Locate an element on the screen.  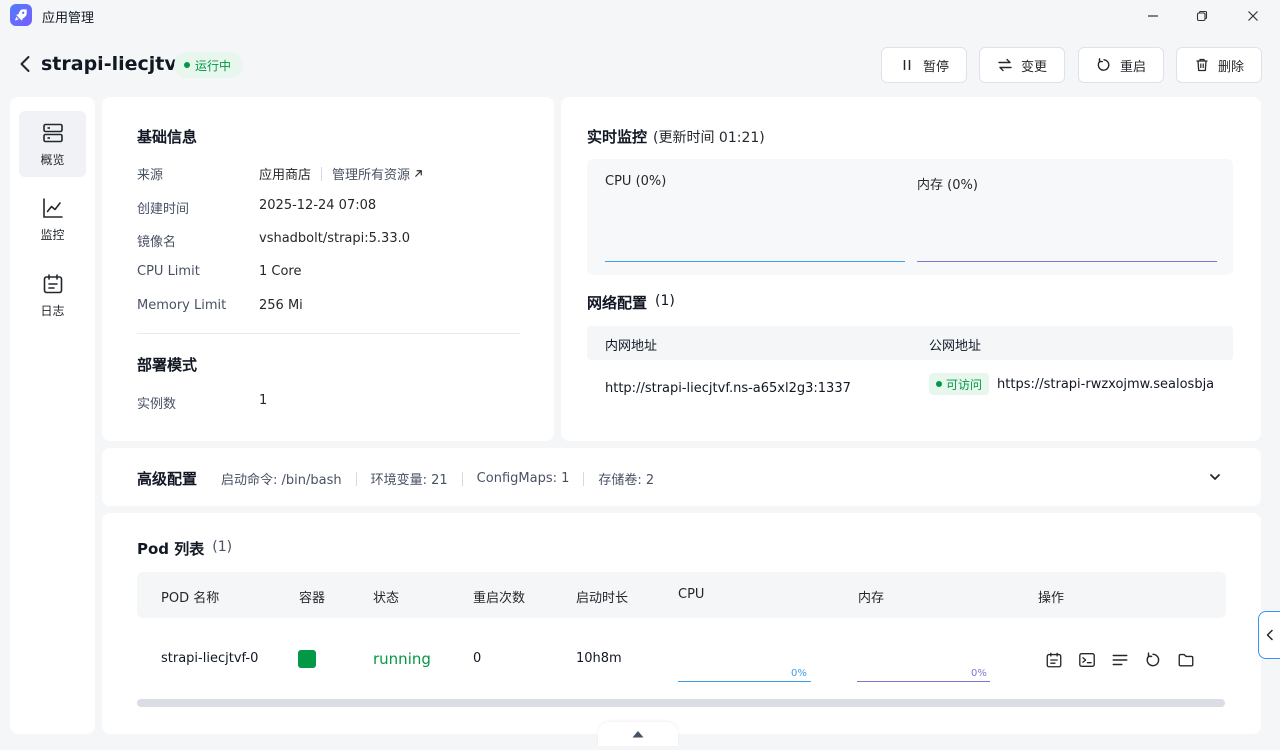
side-nav: 概览 监控 日志 is located at coordinates (52, 415).